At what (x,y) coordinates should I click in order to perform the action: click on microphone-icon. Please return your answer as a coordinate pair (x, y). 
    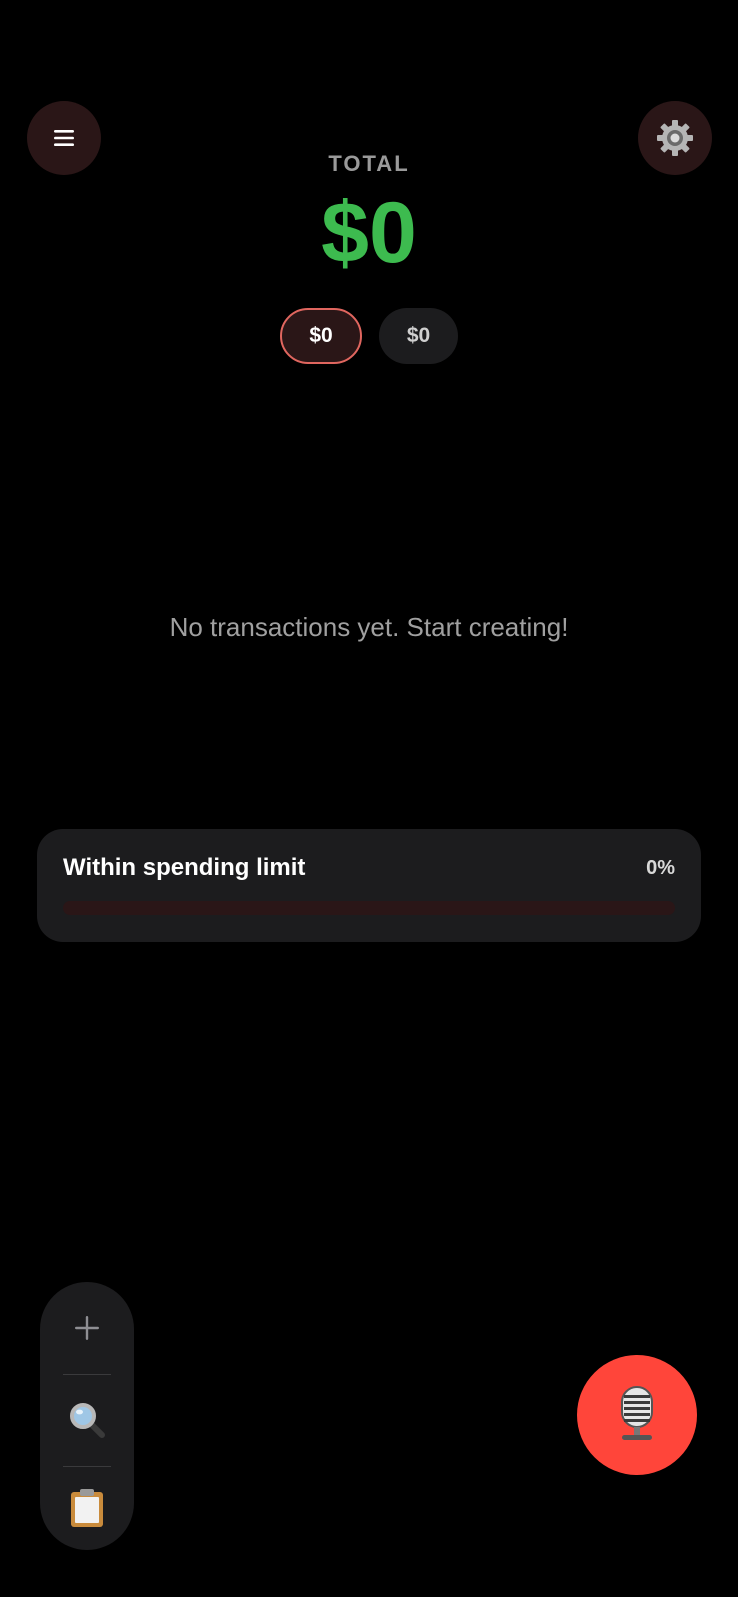
    Looking at the image, I should click on (637, 1413).